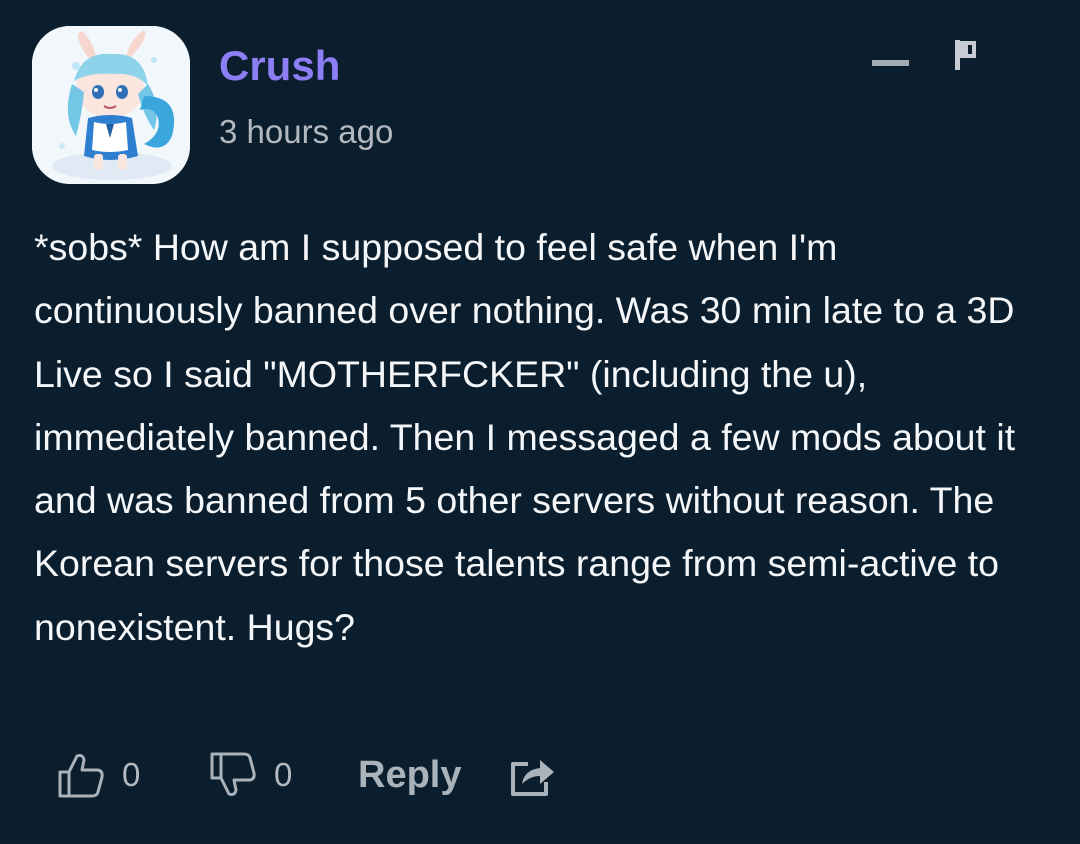  Describe the element at coordinates (279, 66) in the screenshot. I see `username: Crush` at that location.